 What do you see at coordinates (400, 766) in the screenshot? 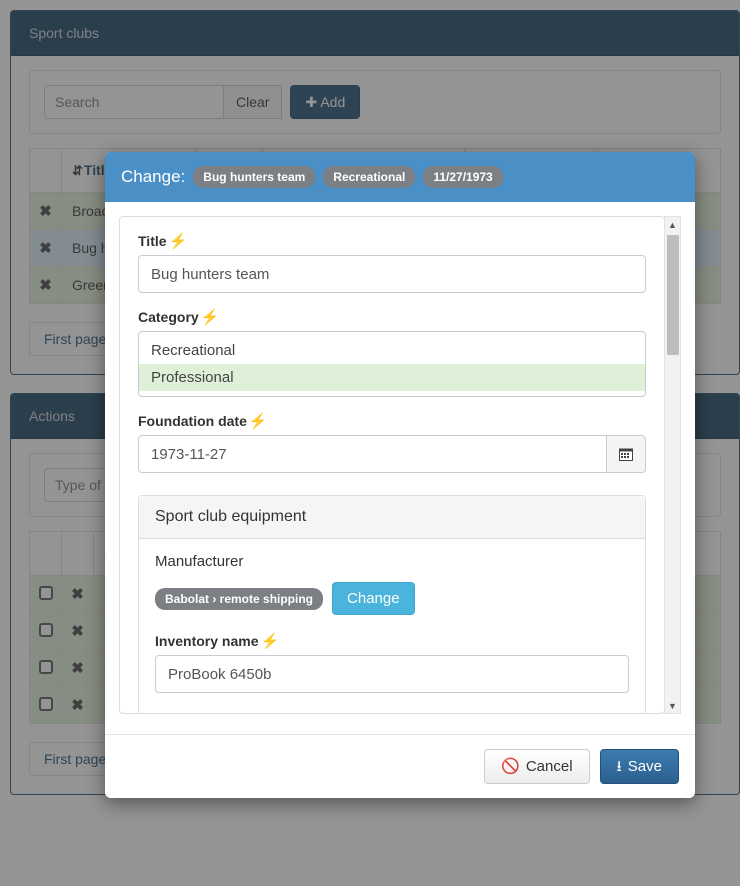
I see `modal-footer: 🚫 Cancel ⭳ Save` at bounding box center [400, 766].